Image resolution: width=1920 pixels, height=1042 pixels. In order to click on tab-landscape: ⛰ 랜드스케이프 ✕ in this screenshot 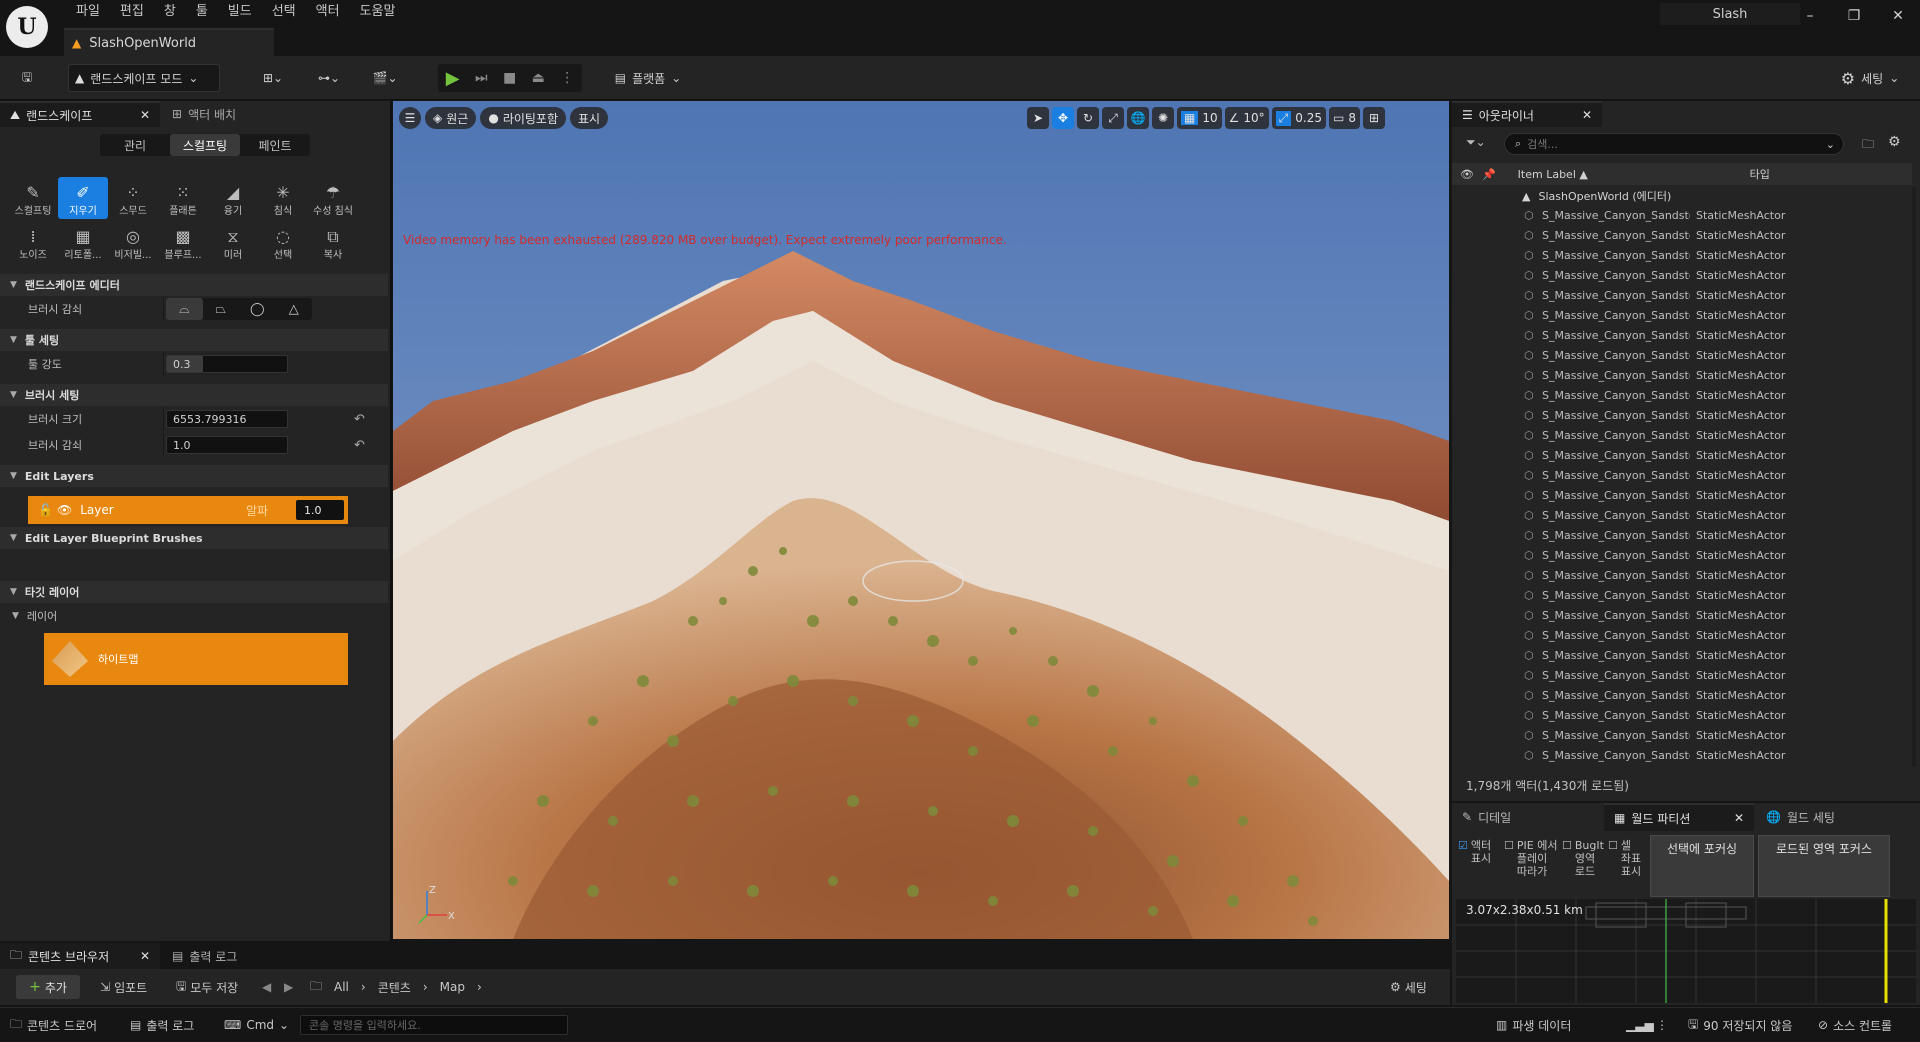, I will do `click(80, 114)`.